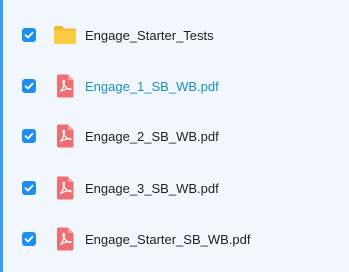 This screenshot has height=272, width=349. I want to click on file-name: Engage_Starter_Tests, so click(149, 35).